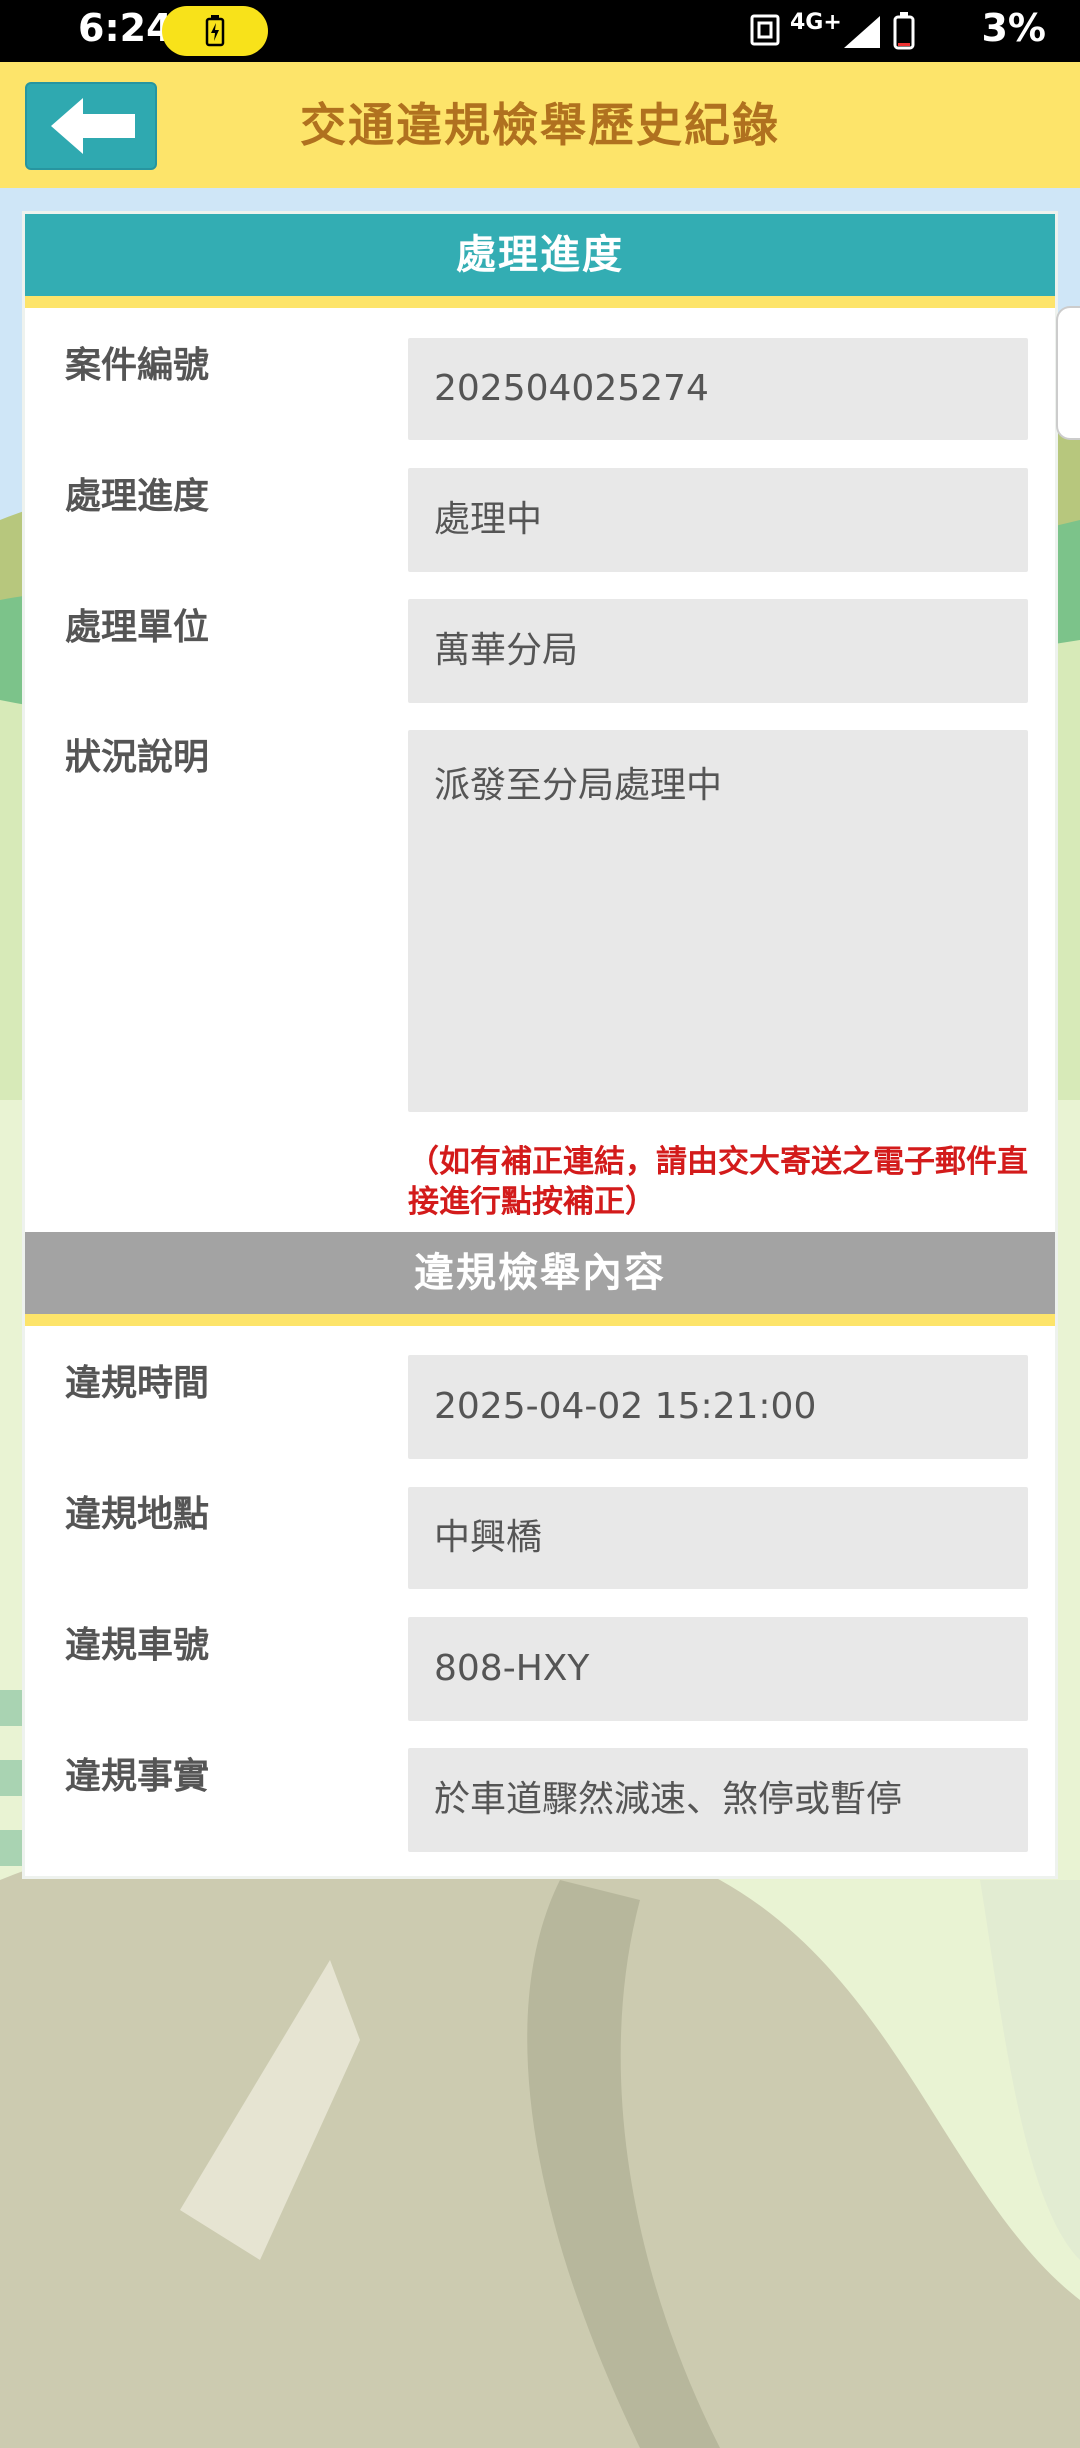 This screenshot has width=1080, height=2448. Describe the element at coordinates (862, 32) in the screenshot. I see `signal-icon` at that location.